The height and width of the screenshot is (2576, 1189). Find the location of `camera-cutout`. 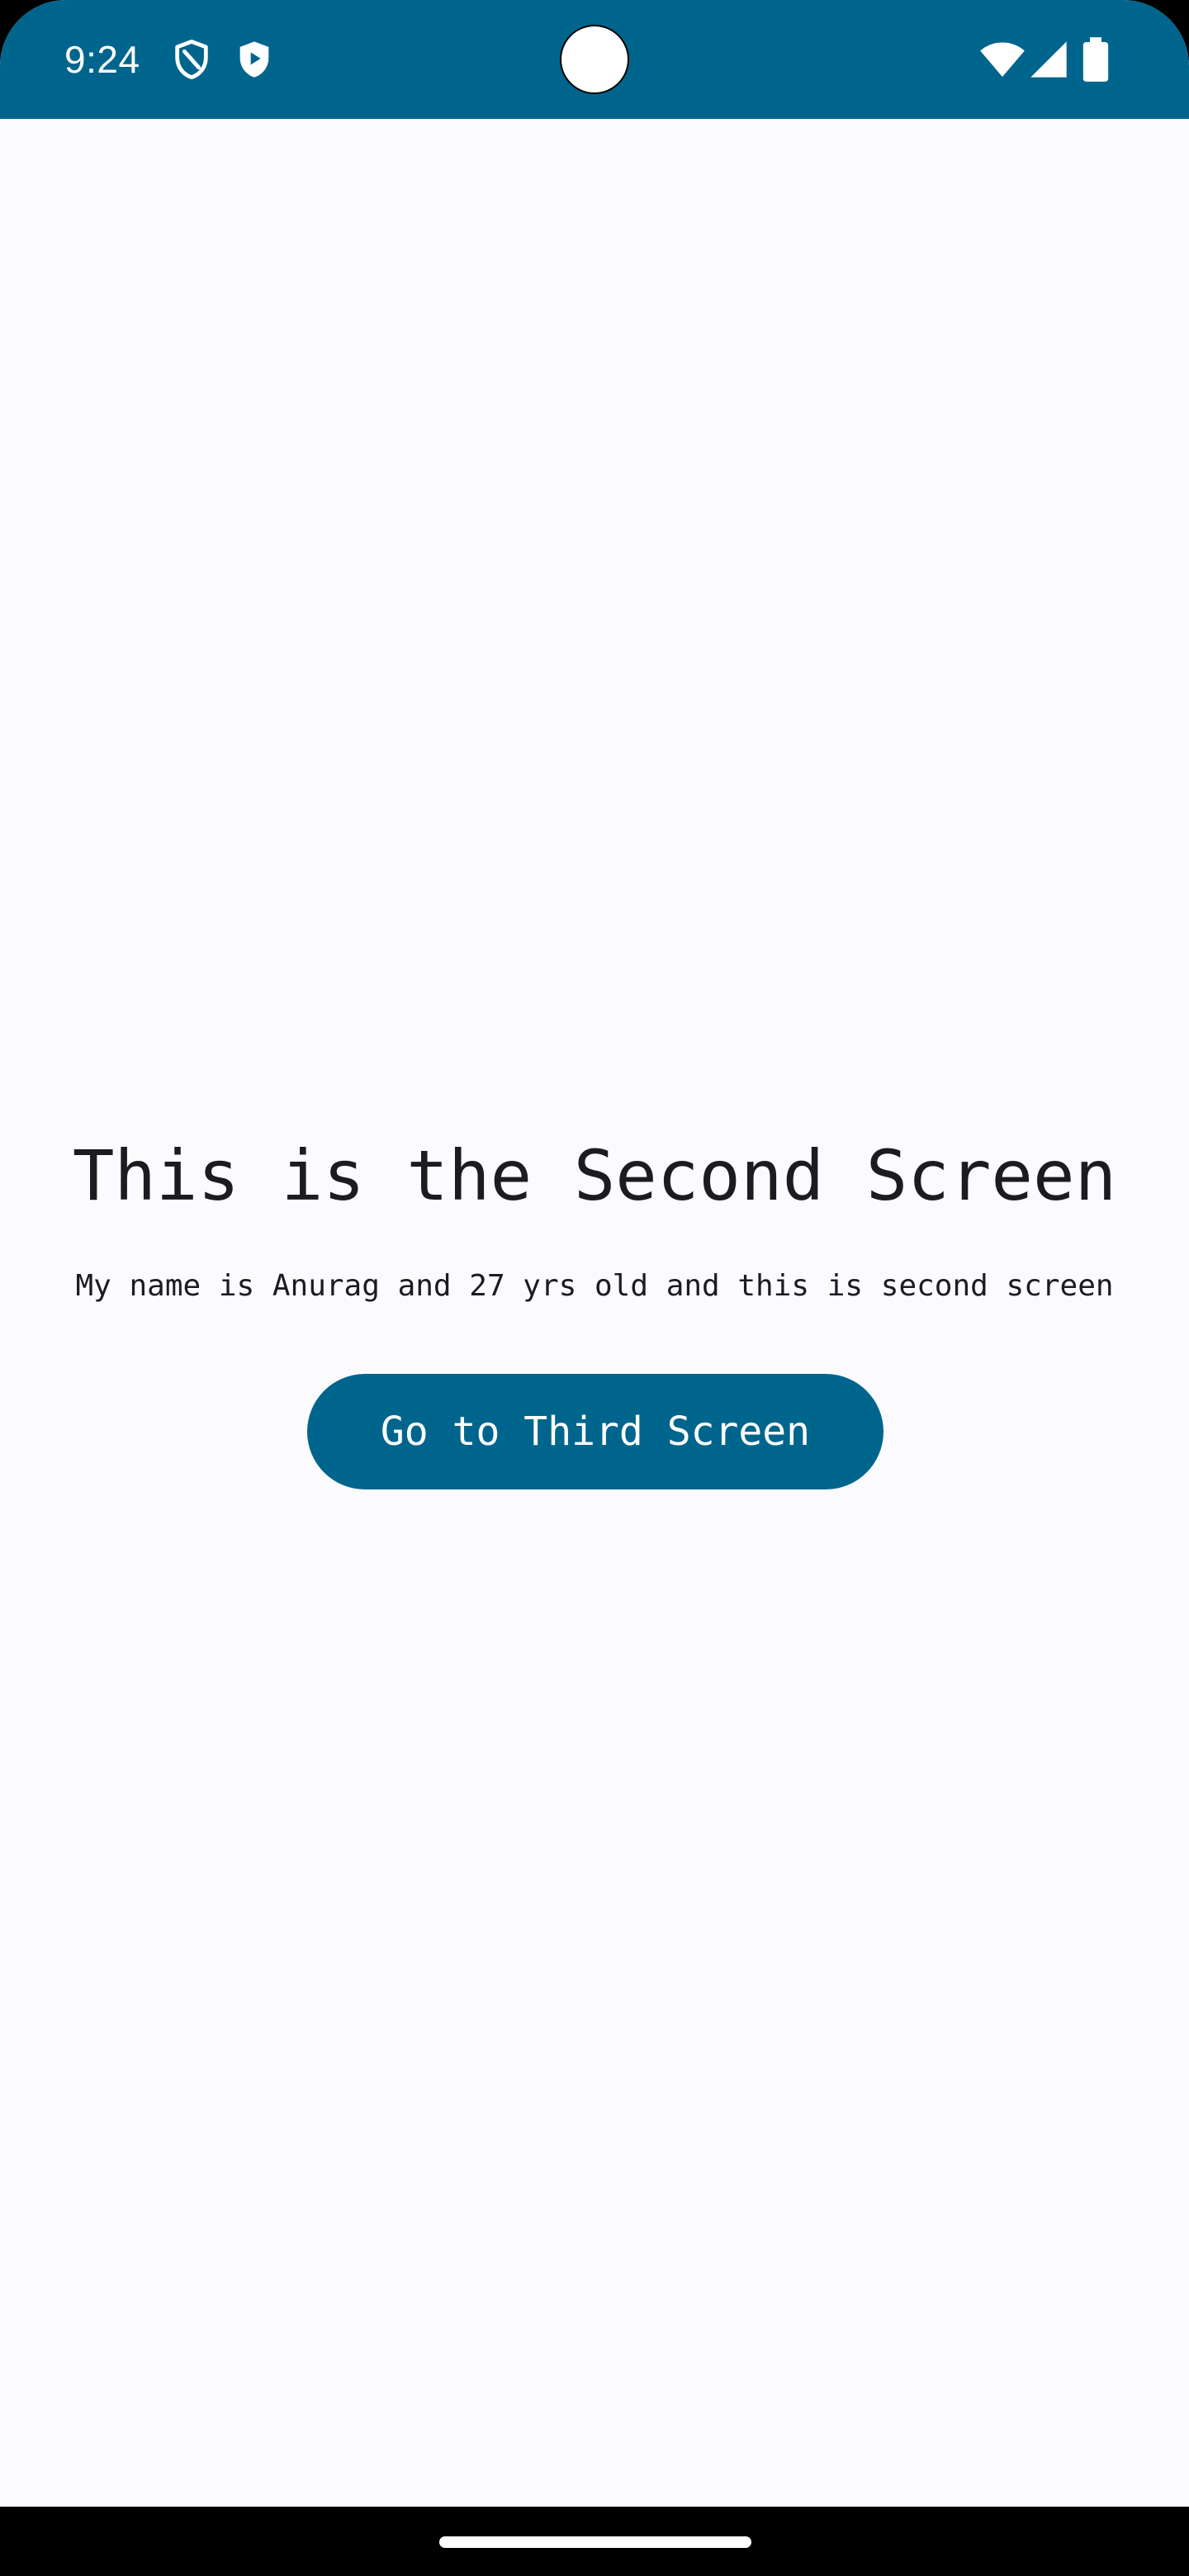

camera-cutout is located at coordinates (594, 59).